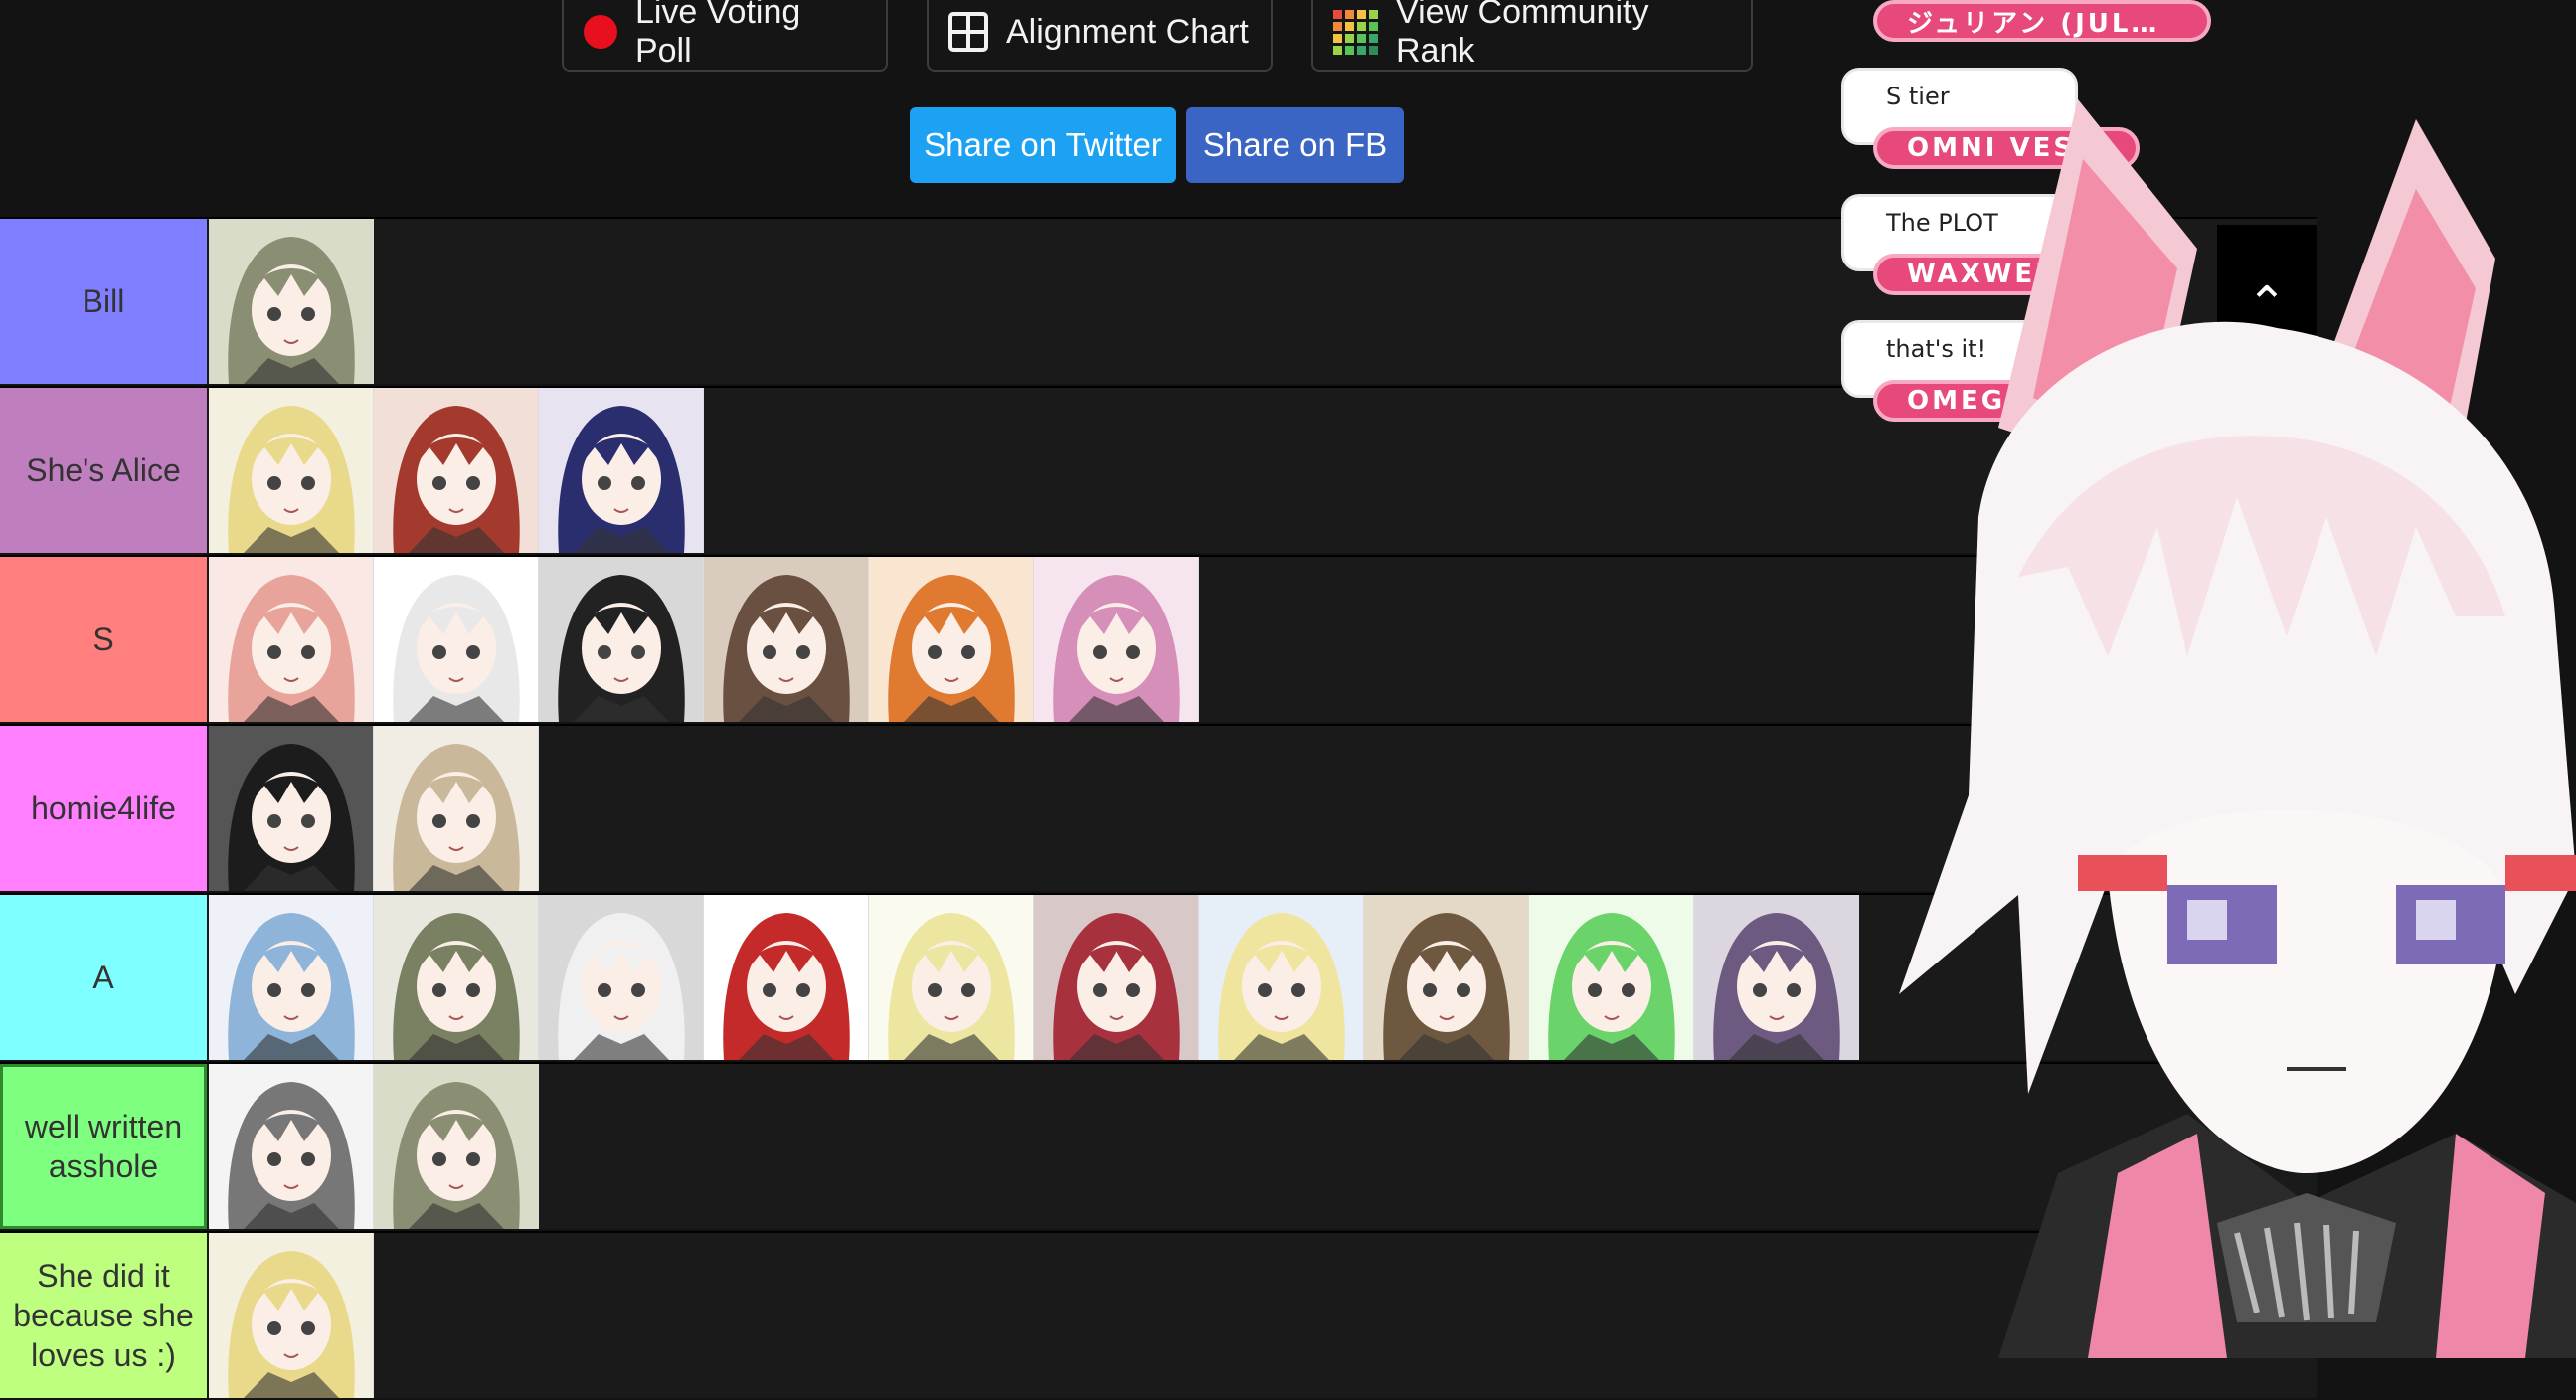 The image size is (2576, 1400). I want to click on color-grid-icon, so click(1355, 32).